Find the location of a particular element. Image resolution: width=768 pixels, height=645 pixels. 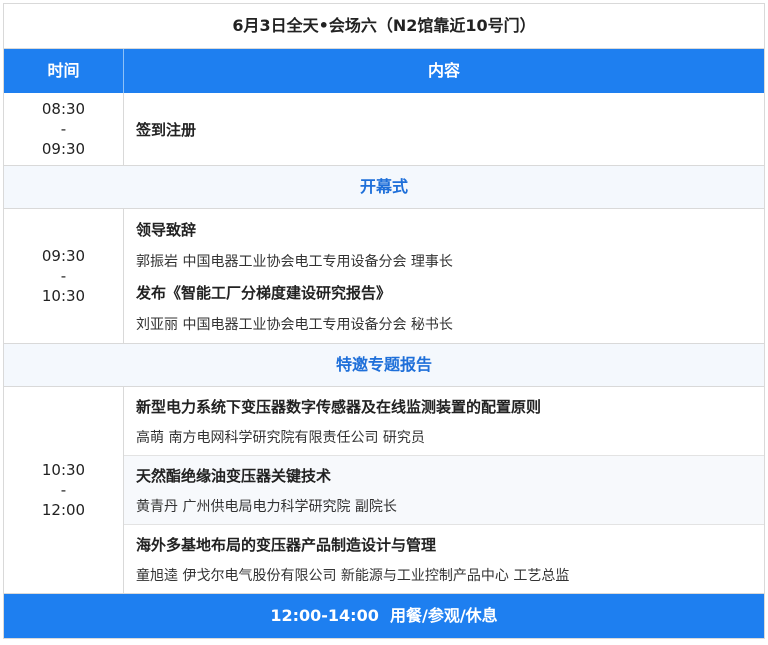

schedule-title: 6月3日全天•会场六（N2馆靠近10号门） is located at coordinates (384, 26).